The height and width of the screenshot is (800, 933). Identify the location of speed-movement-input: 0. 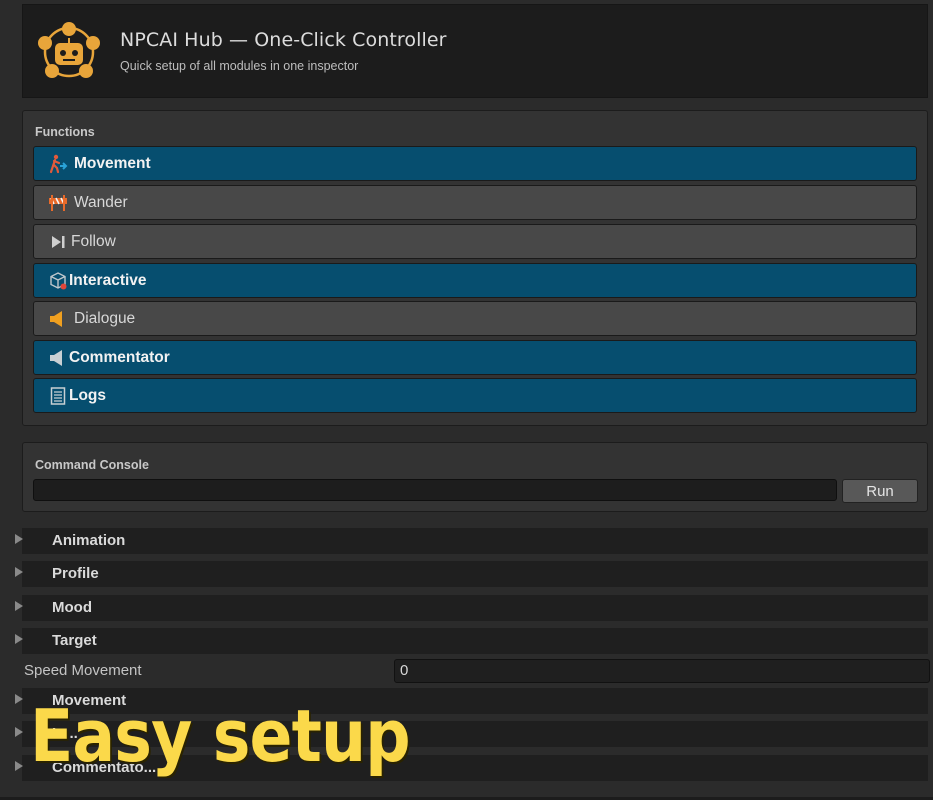
(662, 671).